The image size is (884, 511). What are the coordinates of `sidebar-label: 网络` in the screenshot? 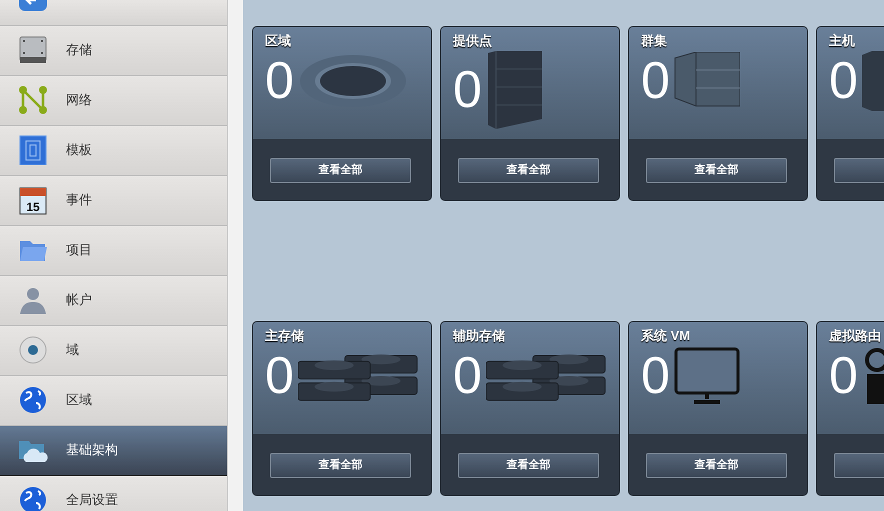 It's located at (79, 100).